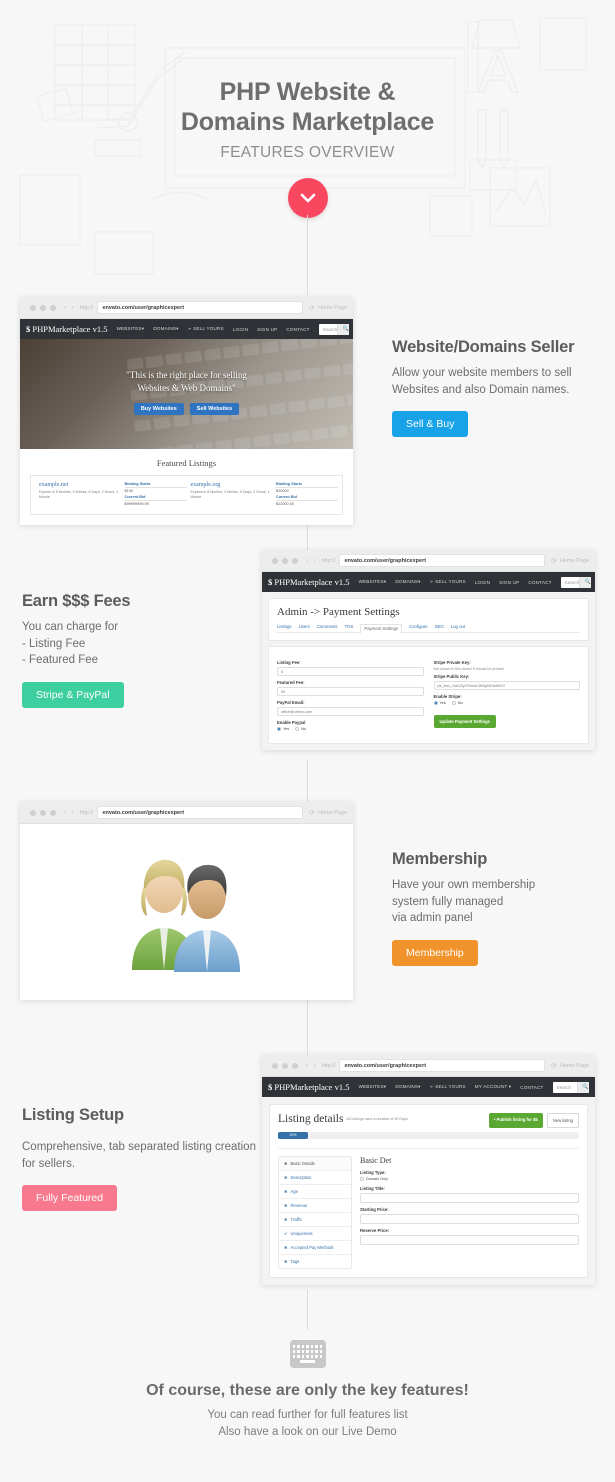 The image size is (615, 1482). What do you see at coordinates (80, 485) in the screenshot?
I see `listing-name: example.net` at bounding box center [80, 485].